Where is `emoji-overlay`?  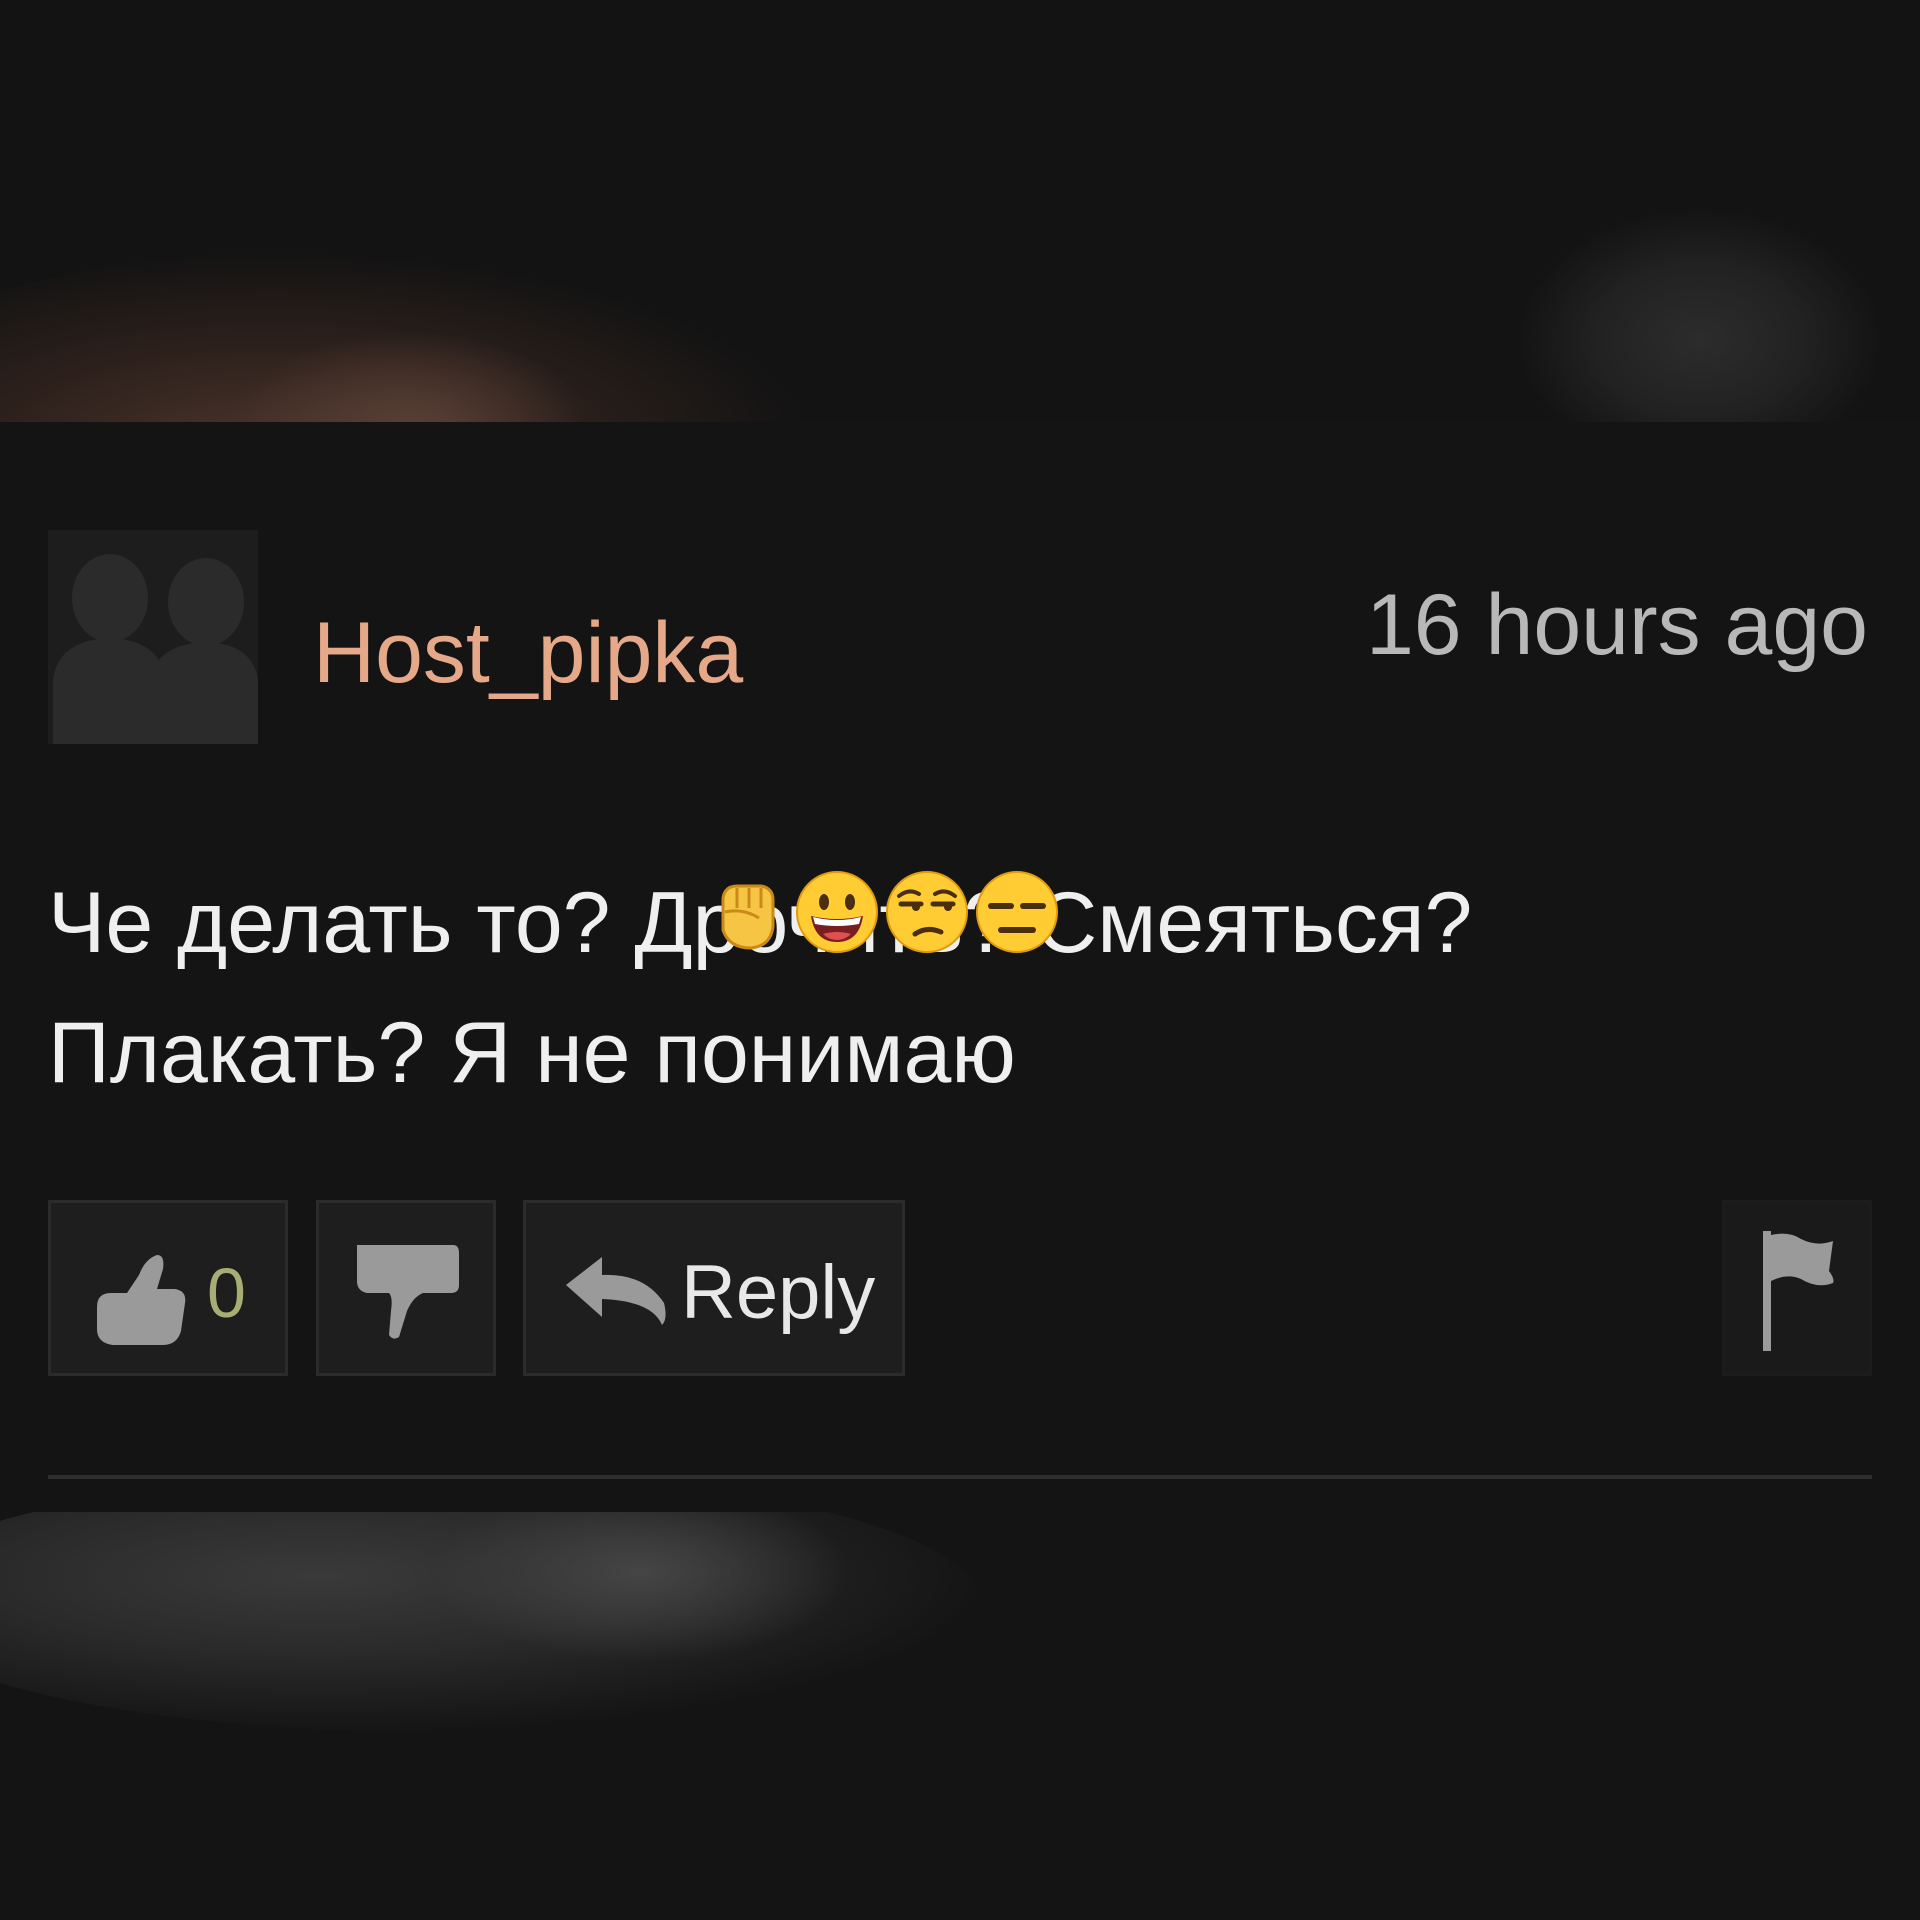 emoji-overlay is located at coordinates (883, 913).